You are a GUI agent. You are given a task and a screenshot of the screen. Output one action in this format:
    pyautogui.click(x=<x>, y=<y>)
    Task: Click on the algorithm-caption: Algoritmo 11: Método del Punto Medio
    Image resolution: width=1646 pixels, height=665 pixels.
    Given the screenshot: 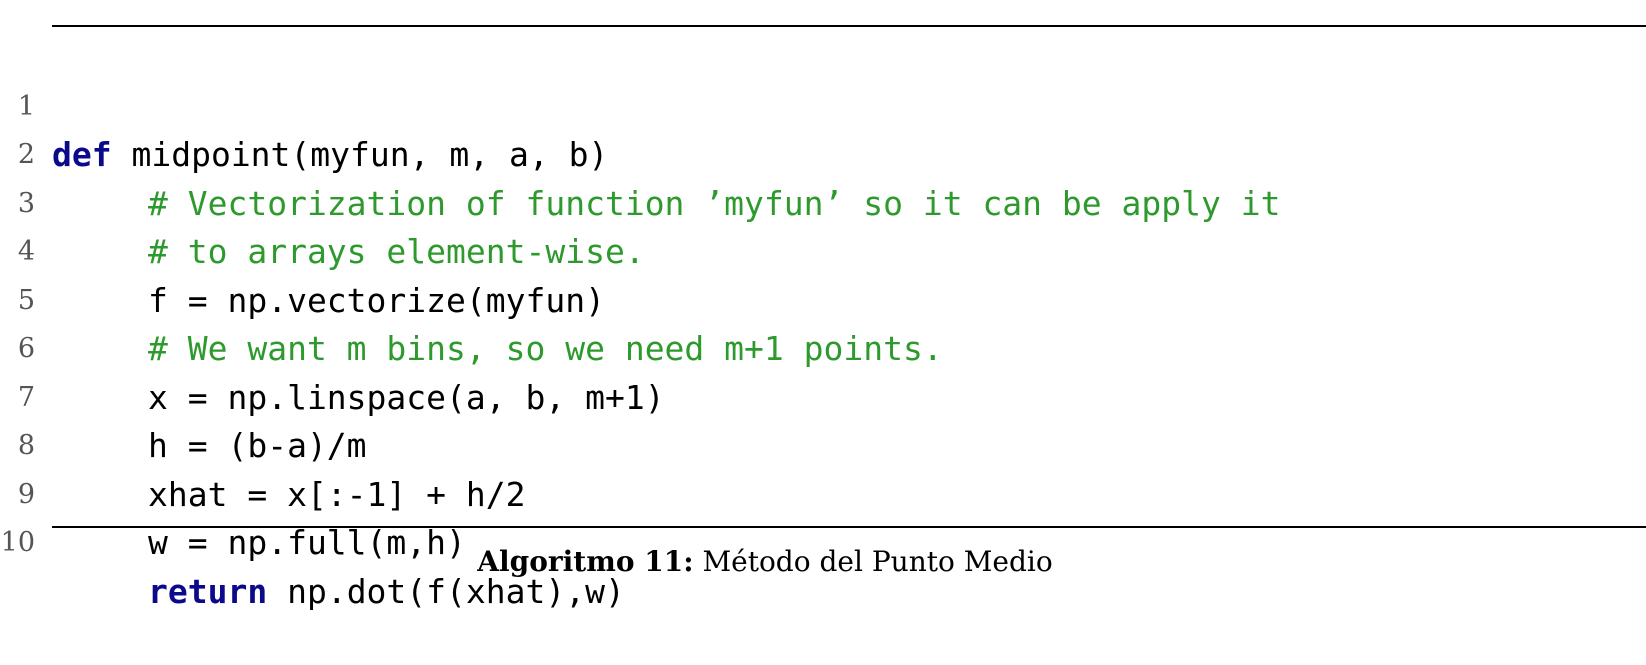 What is the action you would take?
    pyautogui.click(x=765, y=561)
    